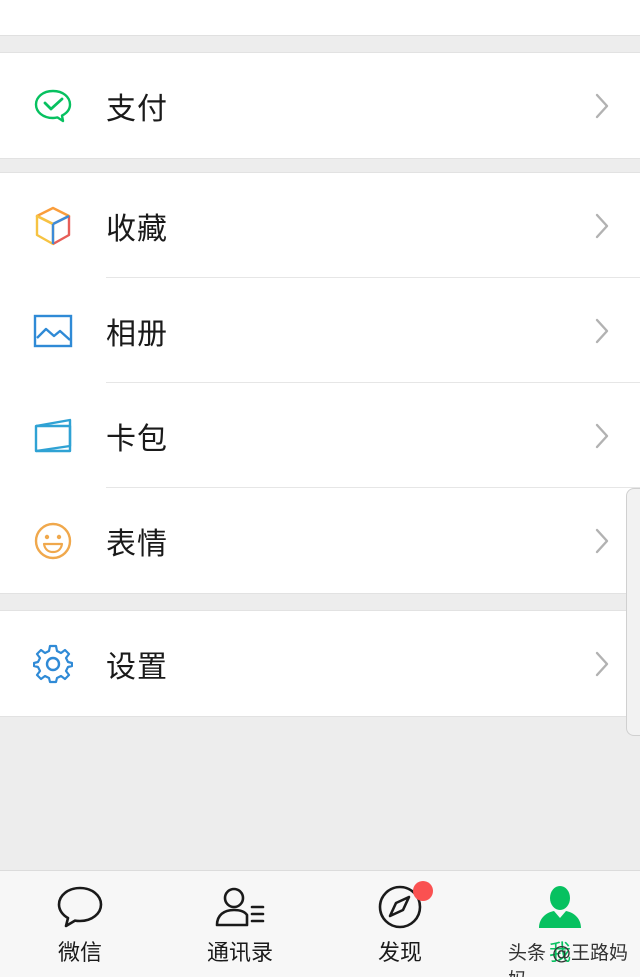 This screenshot has height=977, width=640. What do you see at coordinates (568, 959) in the screenshot?
I see `watermark: 头条 @王路妈妈` at bounding box center [568, 959].